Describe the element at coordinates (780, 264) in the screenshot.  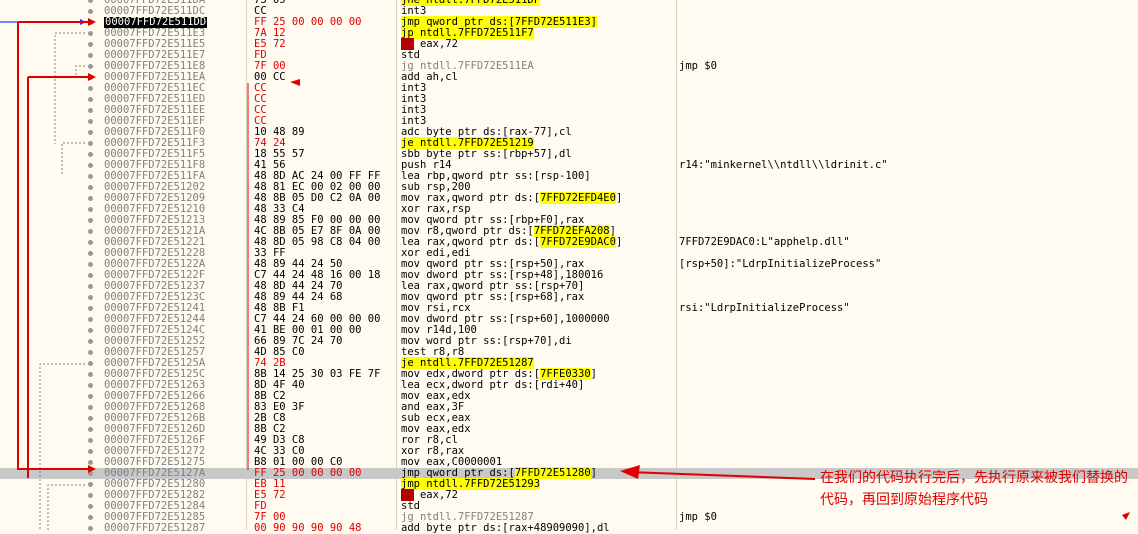
I see `instruction-comment: [rsp+50]:"LdrpInitializeProcess"` at that location.